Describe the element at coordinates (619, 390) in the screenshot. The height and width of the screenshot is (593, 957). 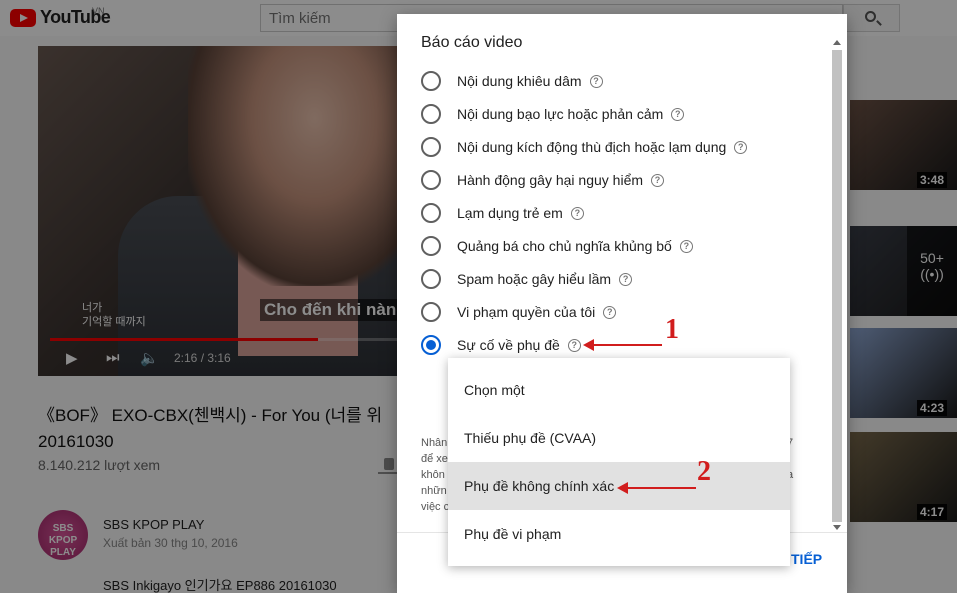
I see `dropdown-option-choose-one: Chọn một` at that location.